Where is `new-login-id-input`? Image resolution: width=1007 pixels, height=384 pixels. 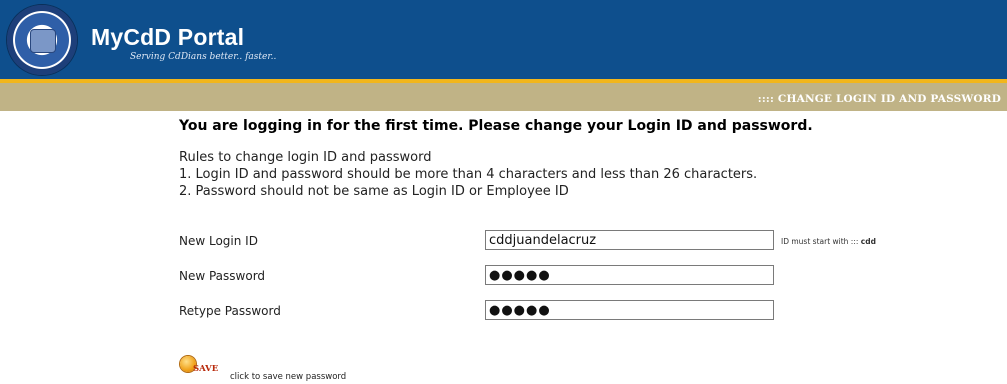
new-login-id-input is located at coordinates (629, 240).